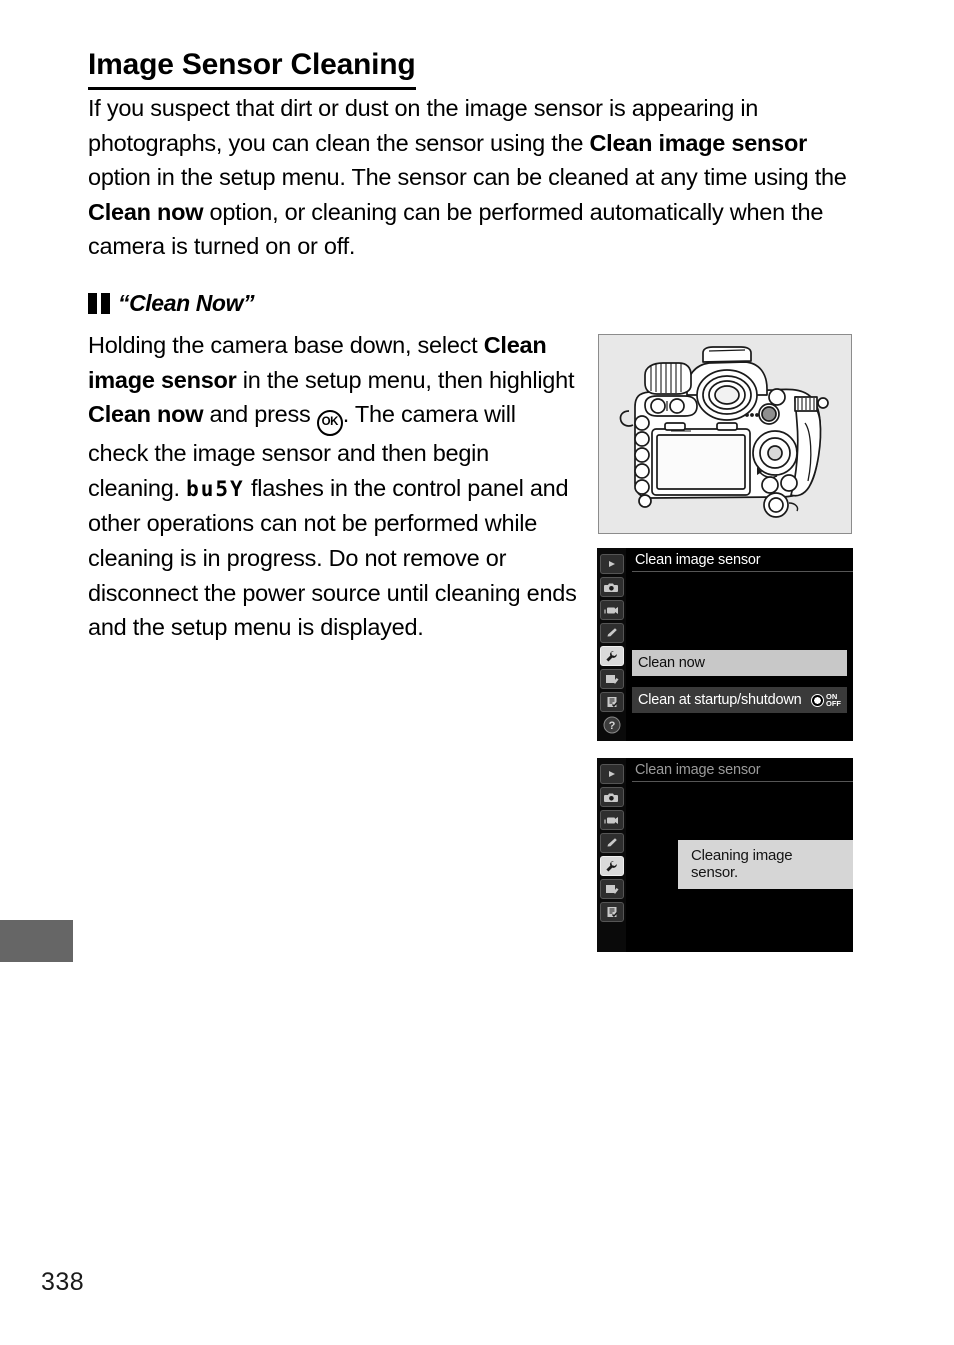 This screenshot has width=954, height=1345. Describe the element at coordinates (63, 1282) in the screenshot. I see `page-number: 338` at that location.